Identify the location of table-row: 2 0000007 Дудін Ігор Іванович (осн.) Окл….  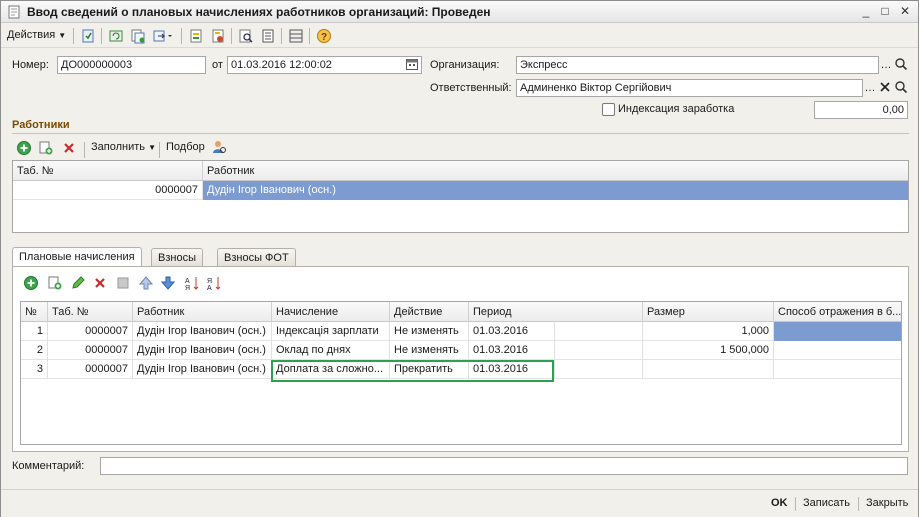
(461, 350).